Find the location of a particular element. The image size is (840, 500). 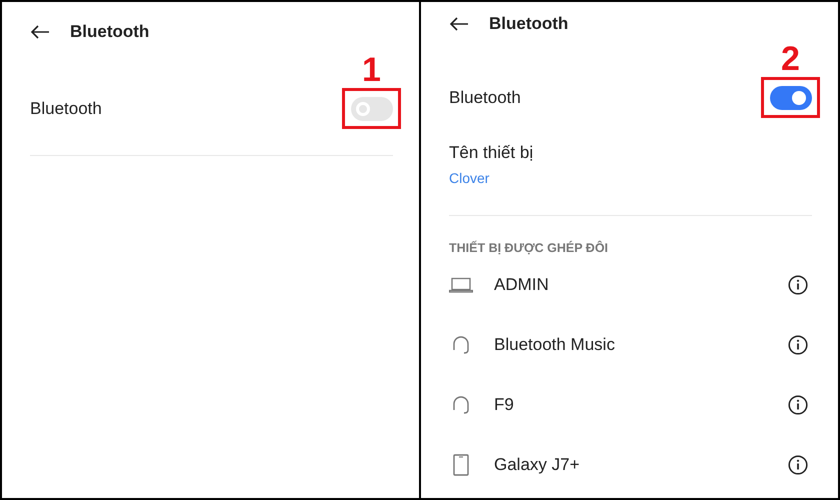

setting-label: Tên thiết bị is located at coordinates (491, 153).